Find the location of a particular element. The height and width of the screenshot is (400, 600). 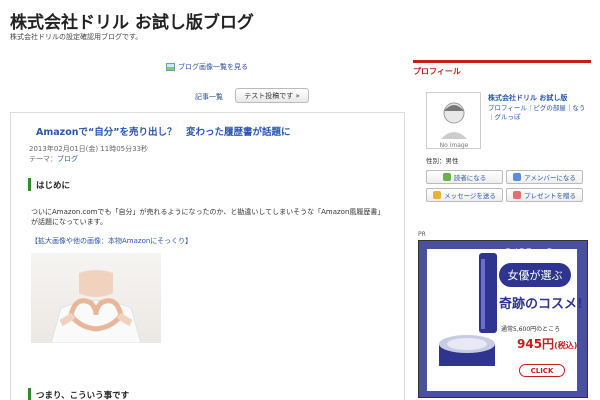

more-images-link: 【拡大画像や他の画像：本物Amazonにそっくり】 is located at coordinates (111, 241).